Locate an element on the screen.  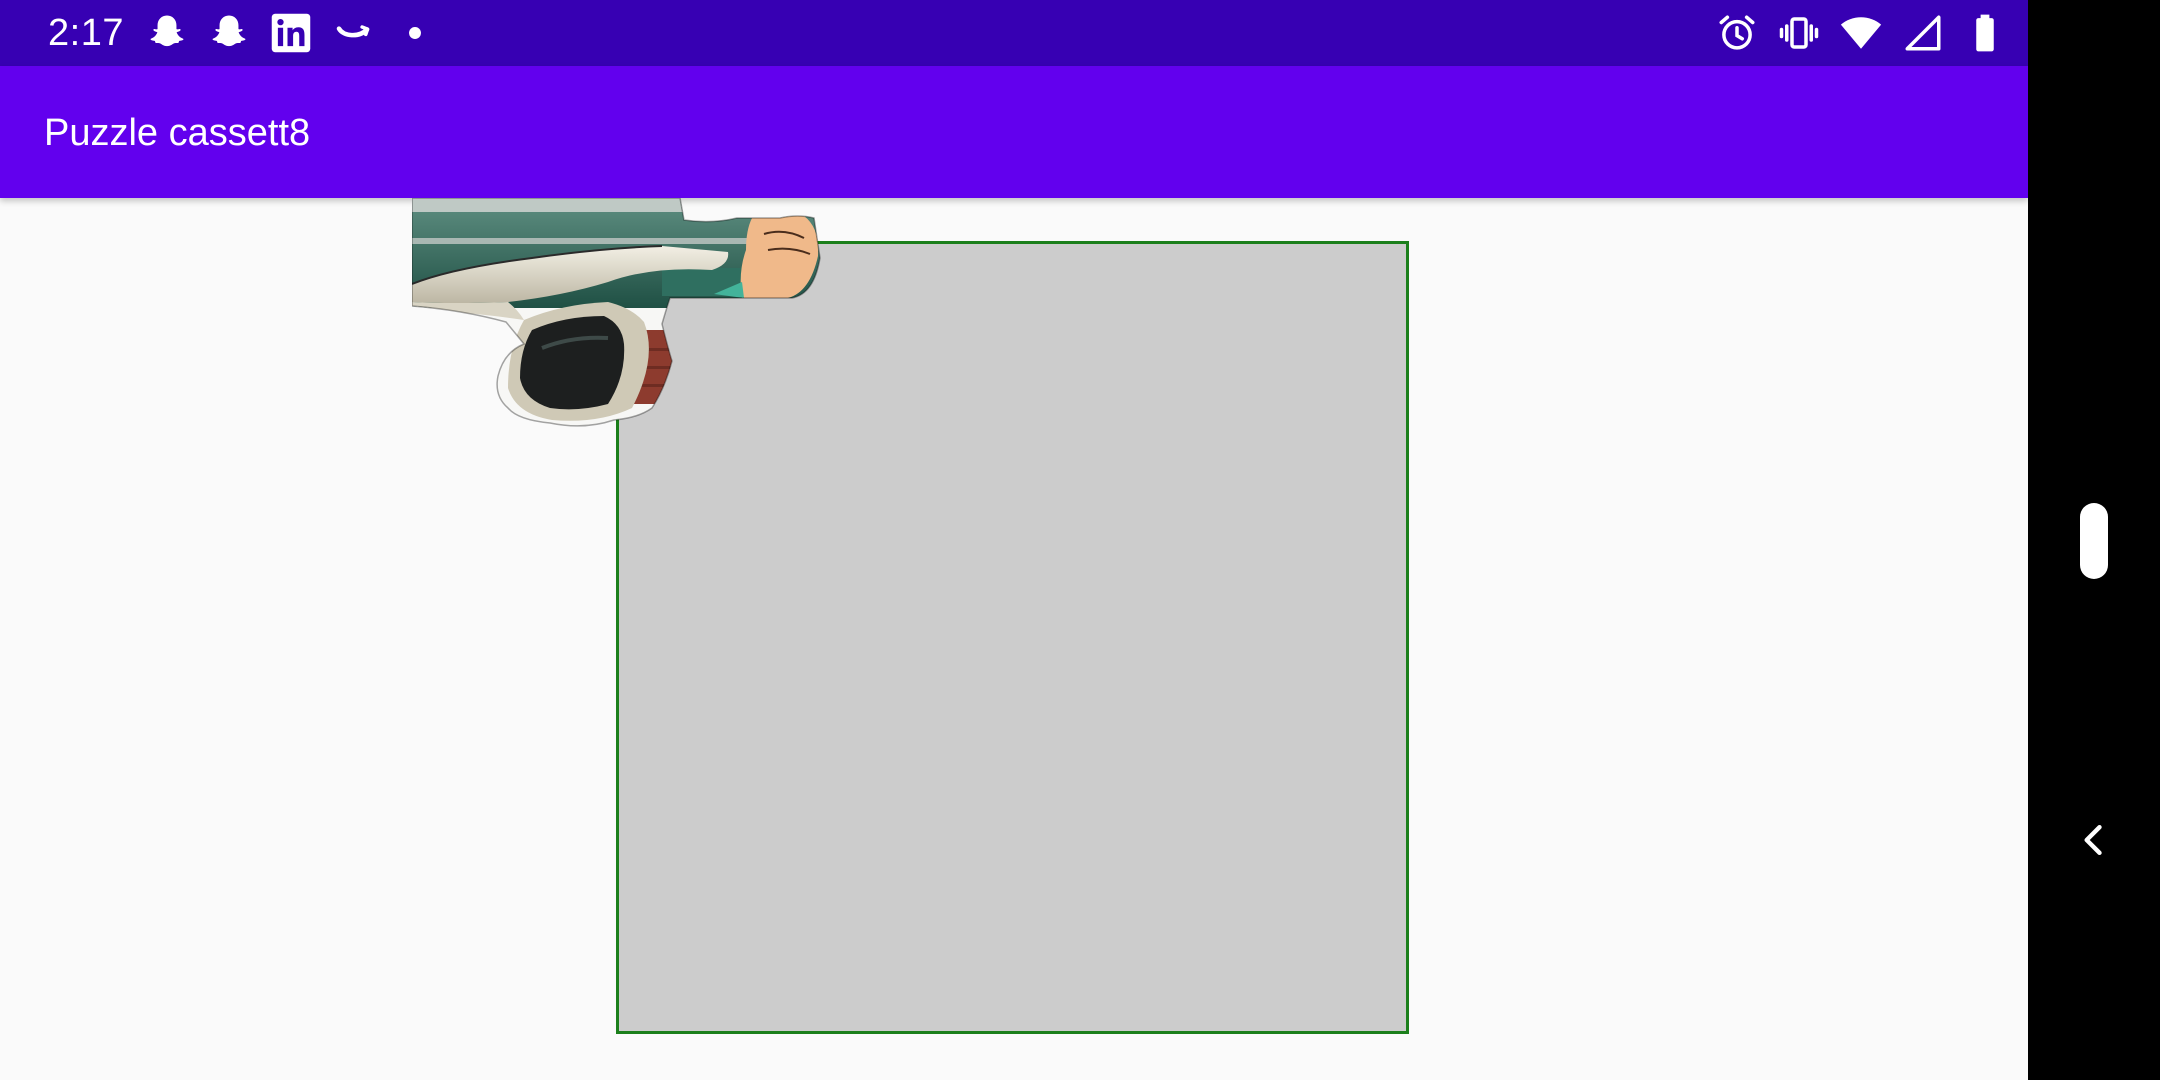
amazon-icon is located at coordinates (353, 31).